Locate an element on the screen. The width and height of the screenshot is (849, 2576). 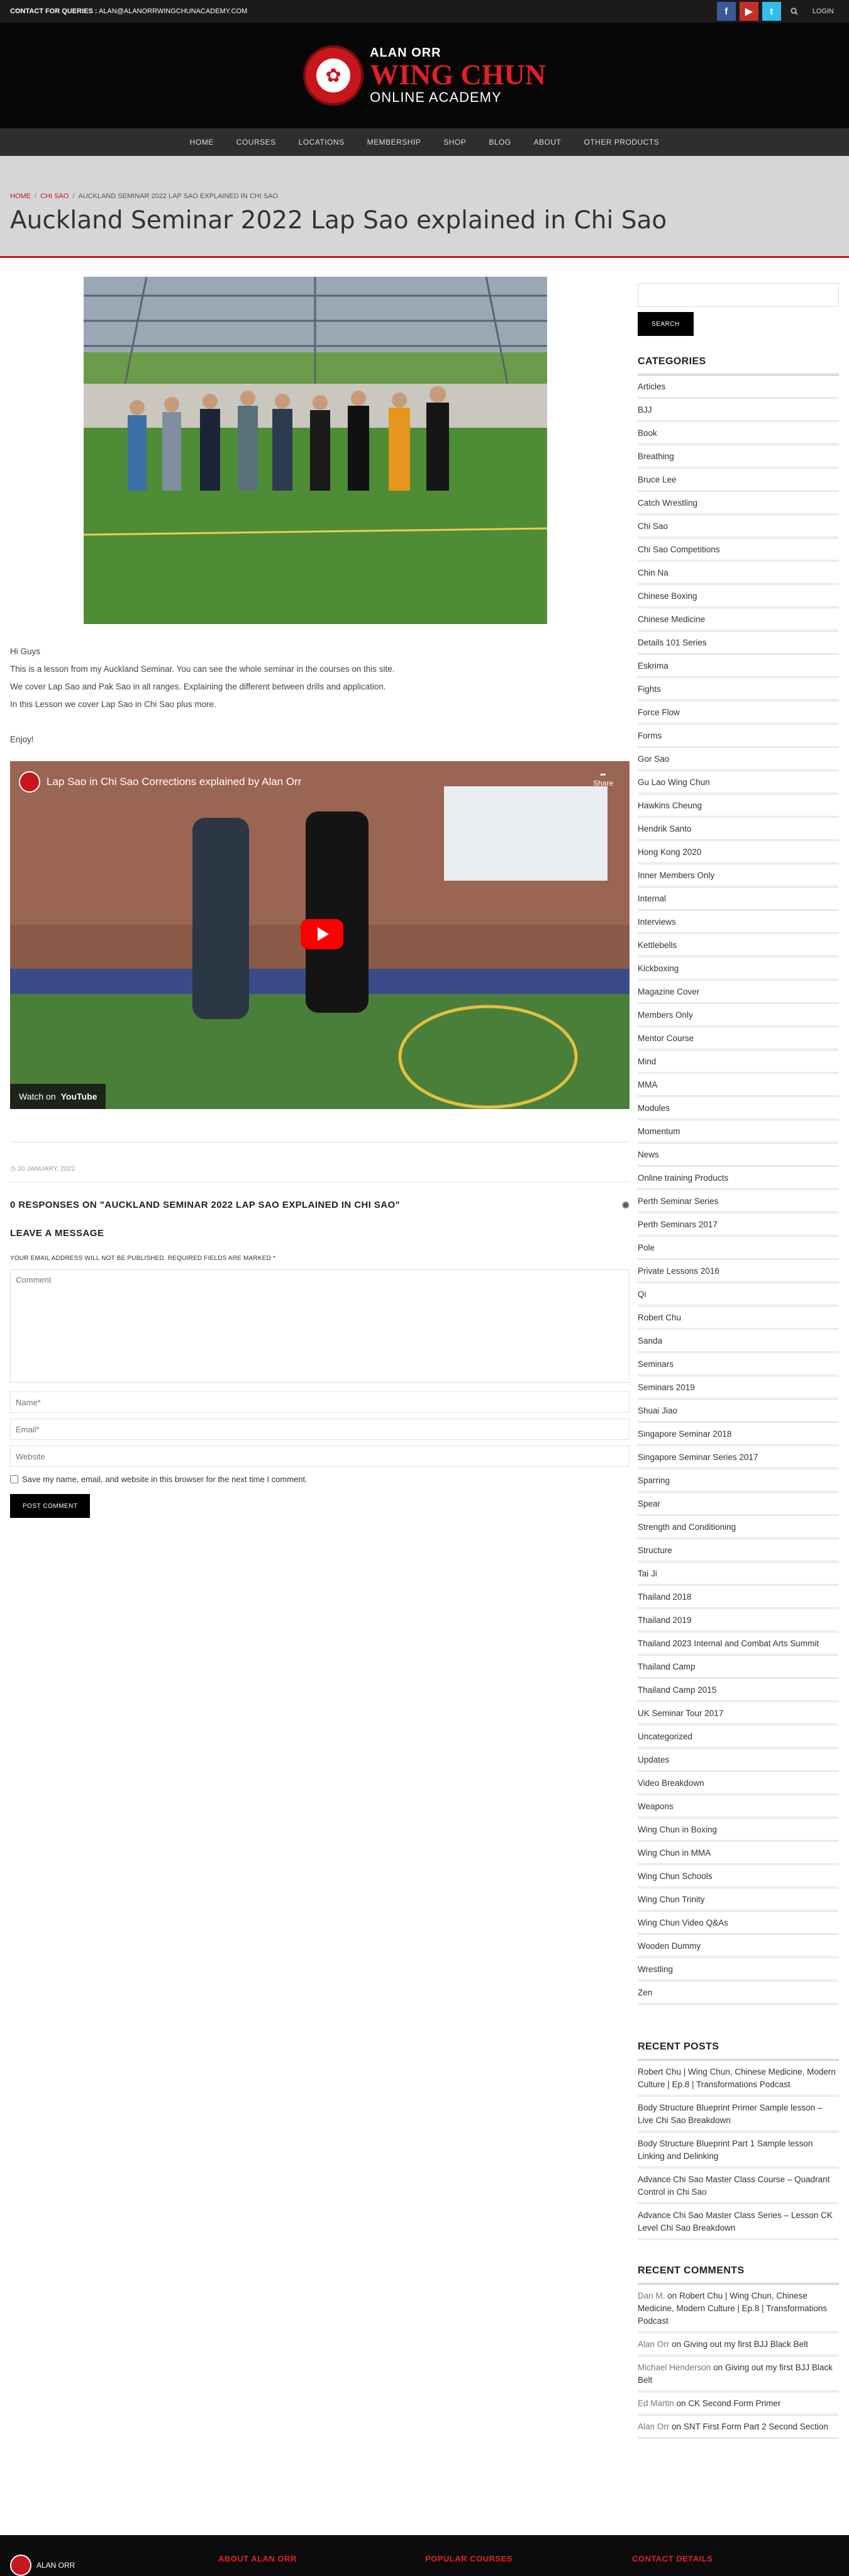
login-link: LOGIN is located at coordinates (823, 11).